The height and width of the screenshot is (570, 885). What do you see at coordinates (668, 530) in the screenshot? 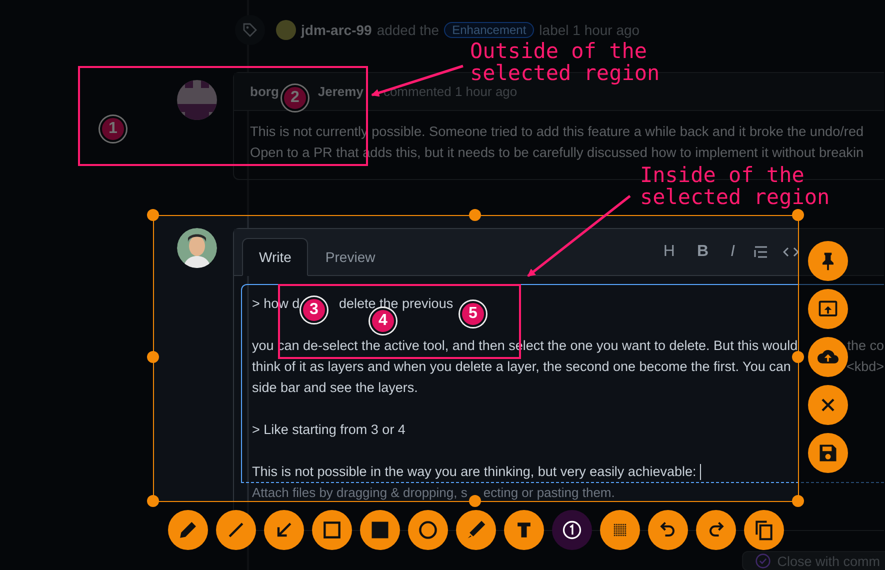
I see `undo-tool` at bounding box center [668, 530].